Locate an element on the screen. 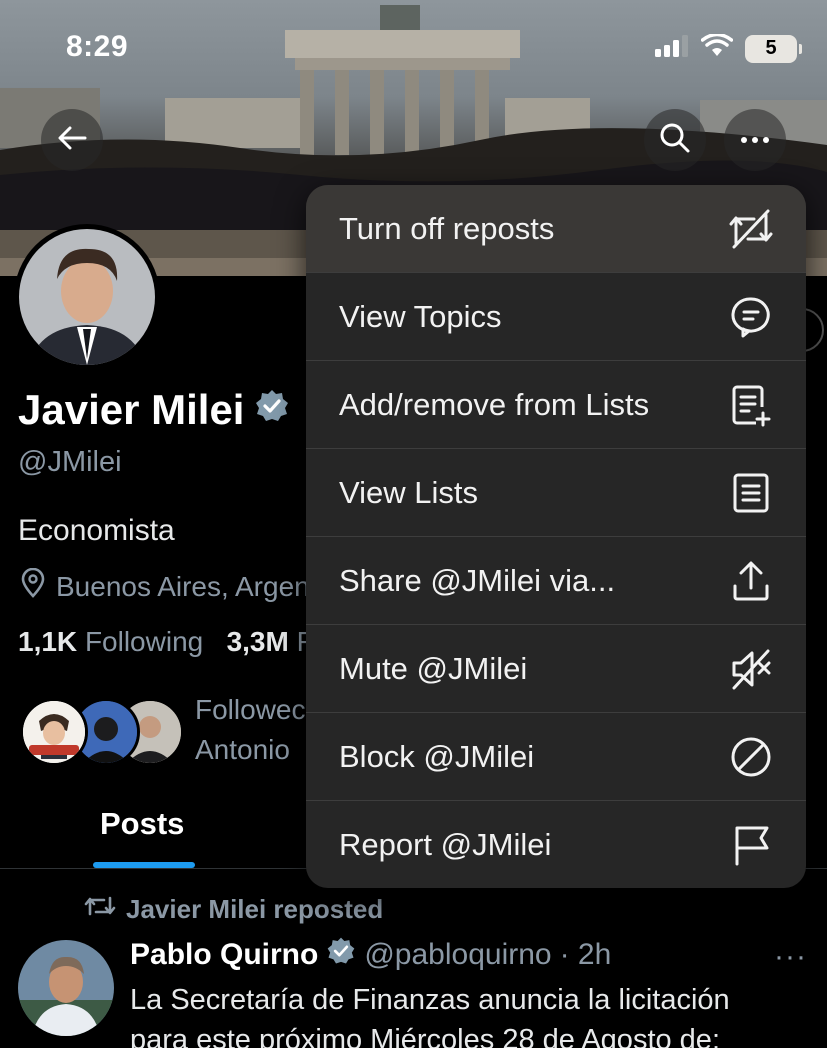  menu-item-label: Turn off reposts is located at coordinates (447, 228).